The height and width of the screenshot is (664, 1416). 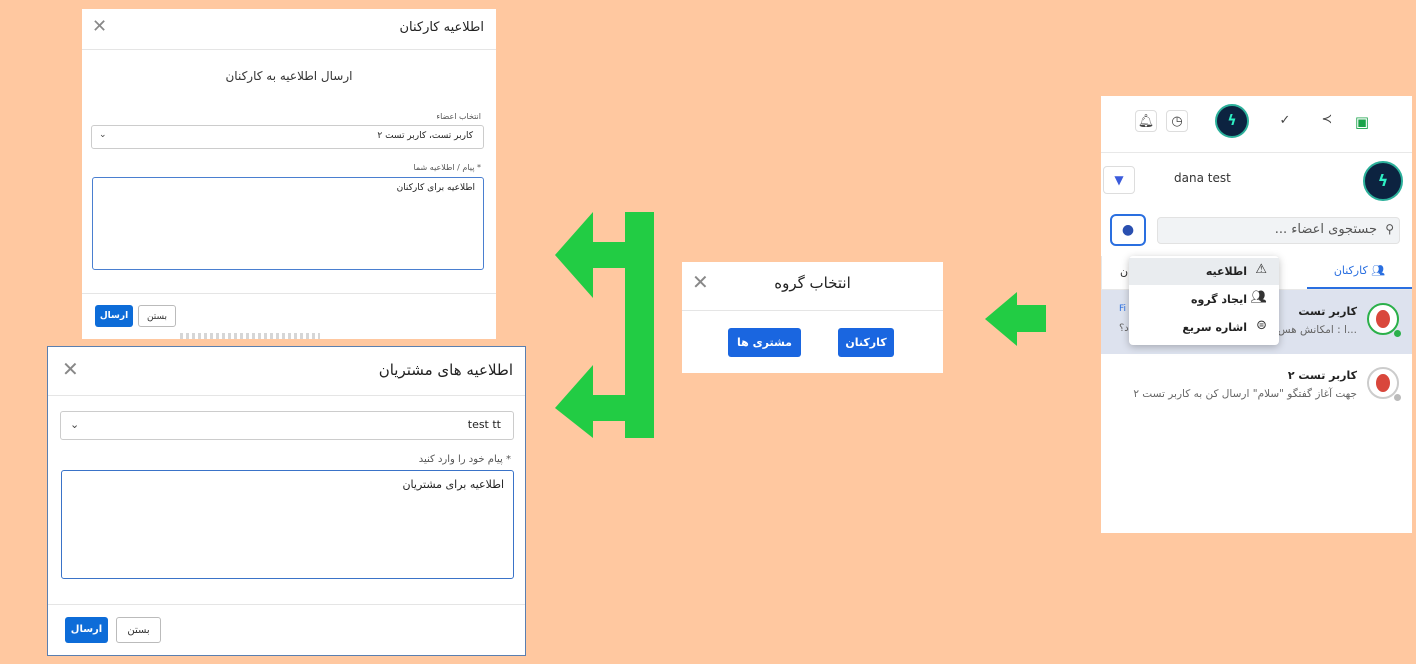 I want to click on staff-button: کارکنان, so click(x=866, y=342).